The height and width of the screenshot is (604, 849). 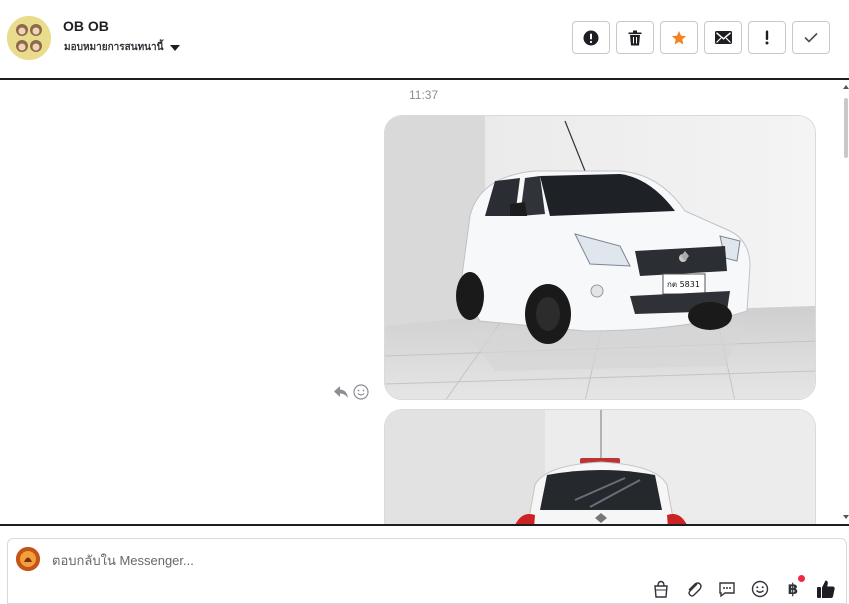 I want to click on delete-button, so click(x=635, y=37).